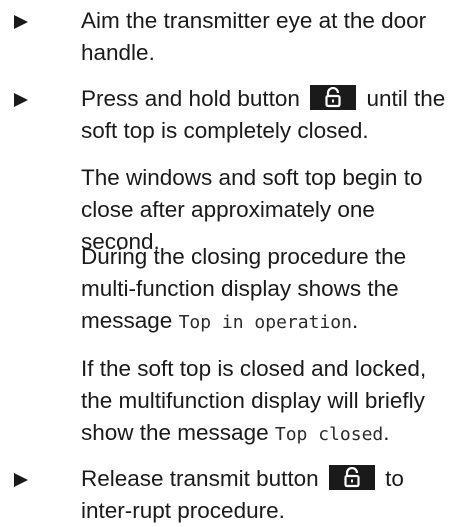 The height and width of the screenshot is (527, 468). What do you see at coordinates (265, 322) in the screenshot?
I see `display-message-code: Top in operation` at bounding box center [265, 322].